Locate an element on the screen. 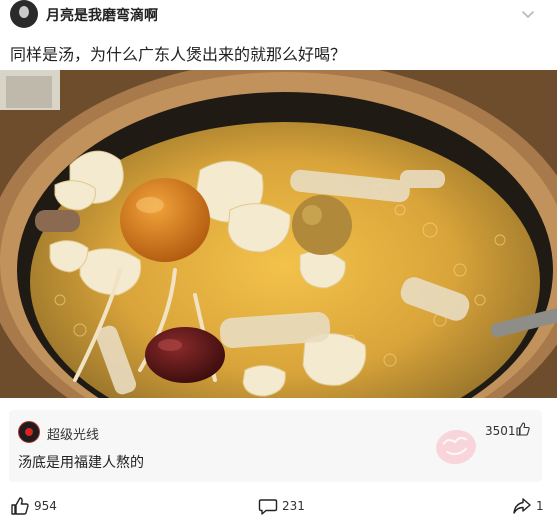  top-comment-card: 超级光线 3501 汤底是用福建人熬的 is located at coordinates (275, 446).